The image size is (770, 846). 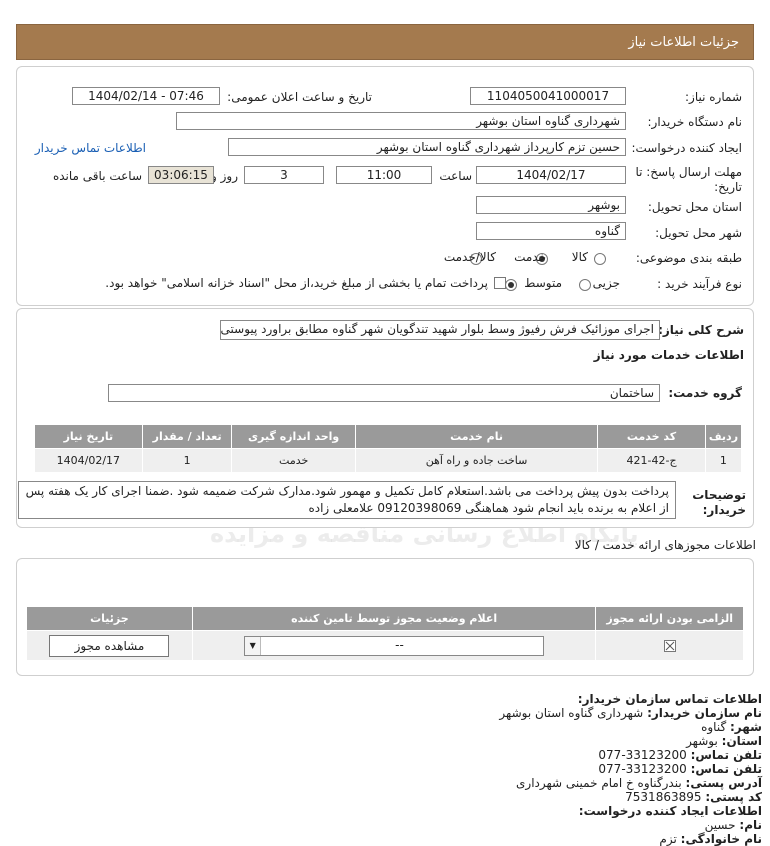 I want to click on buyer-notes-label: توضیحات, so click(x=719, y=495).